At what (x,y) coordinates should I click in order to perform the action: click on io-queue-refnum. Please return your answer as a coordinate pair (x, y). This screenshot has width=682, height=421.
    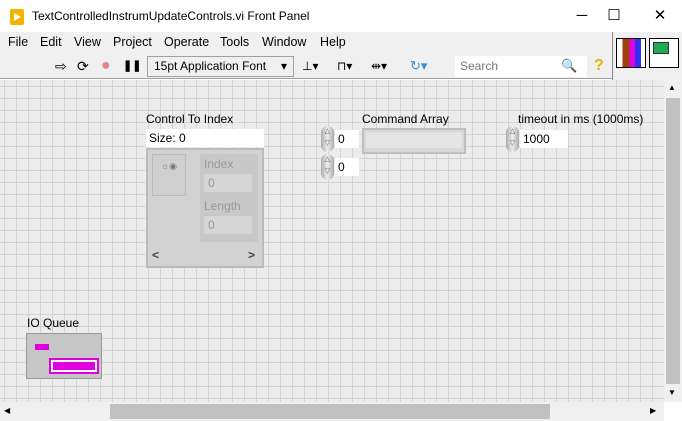
    Looking at the image, I should click on (64, 356).